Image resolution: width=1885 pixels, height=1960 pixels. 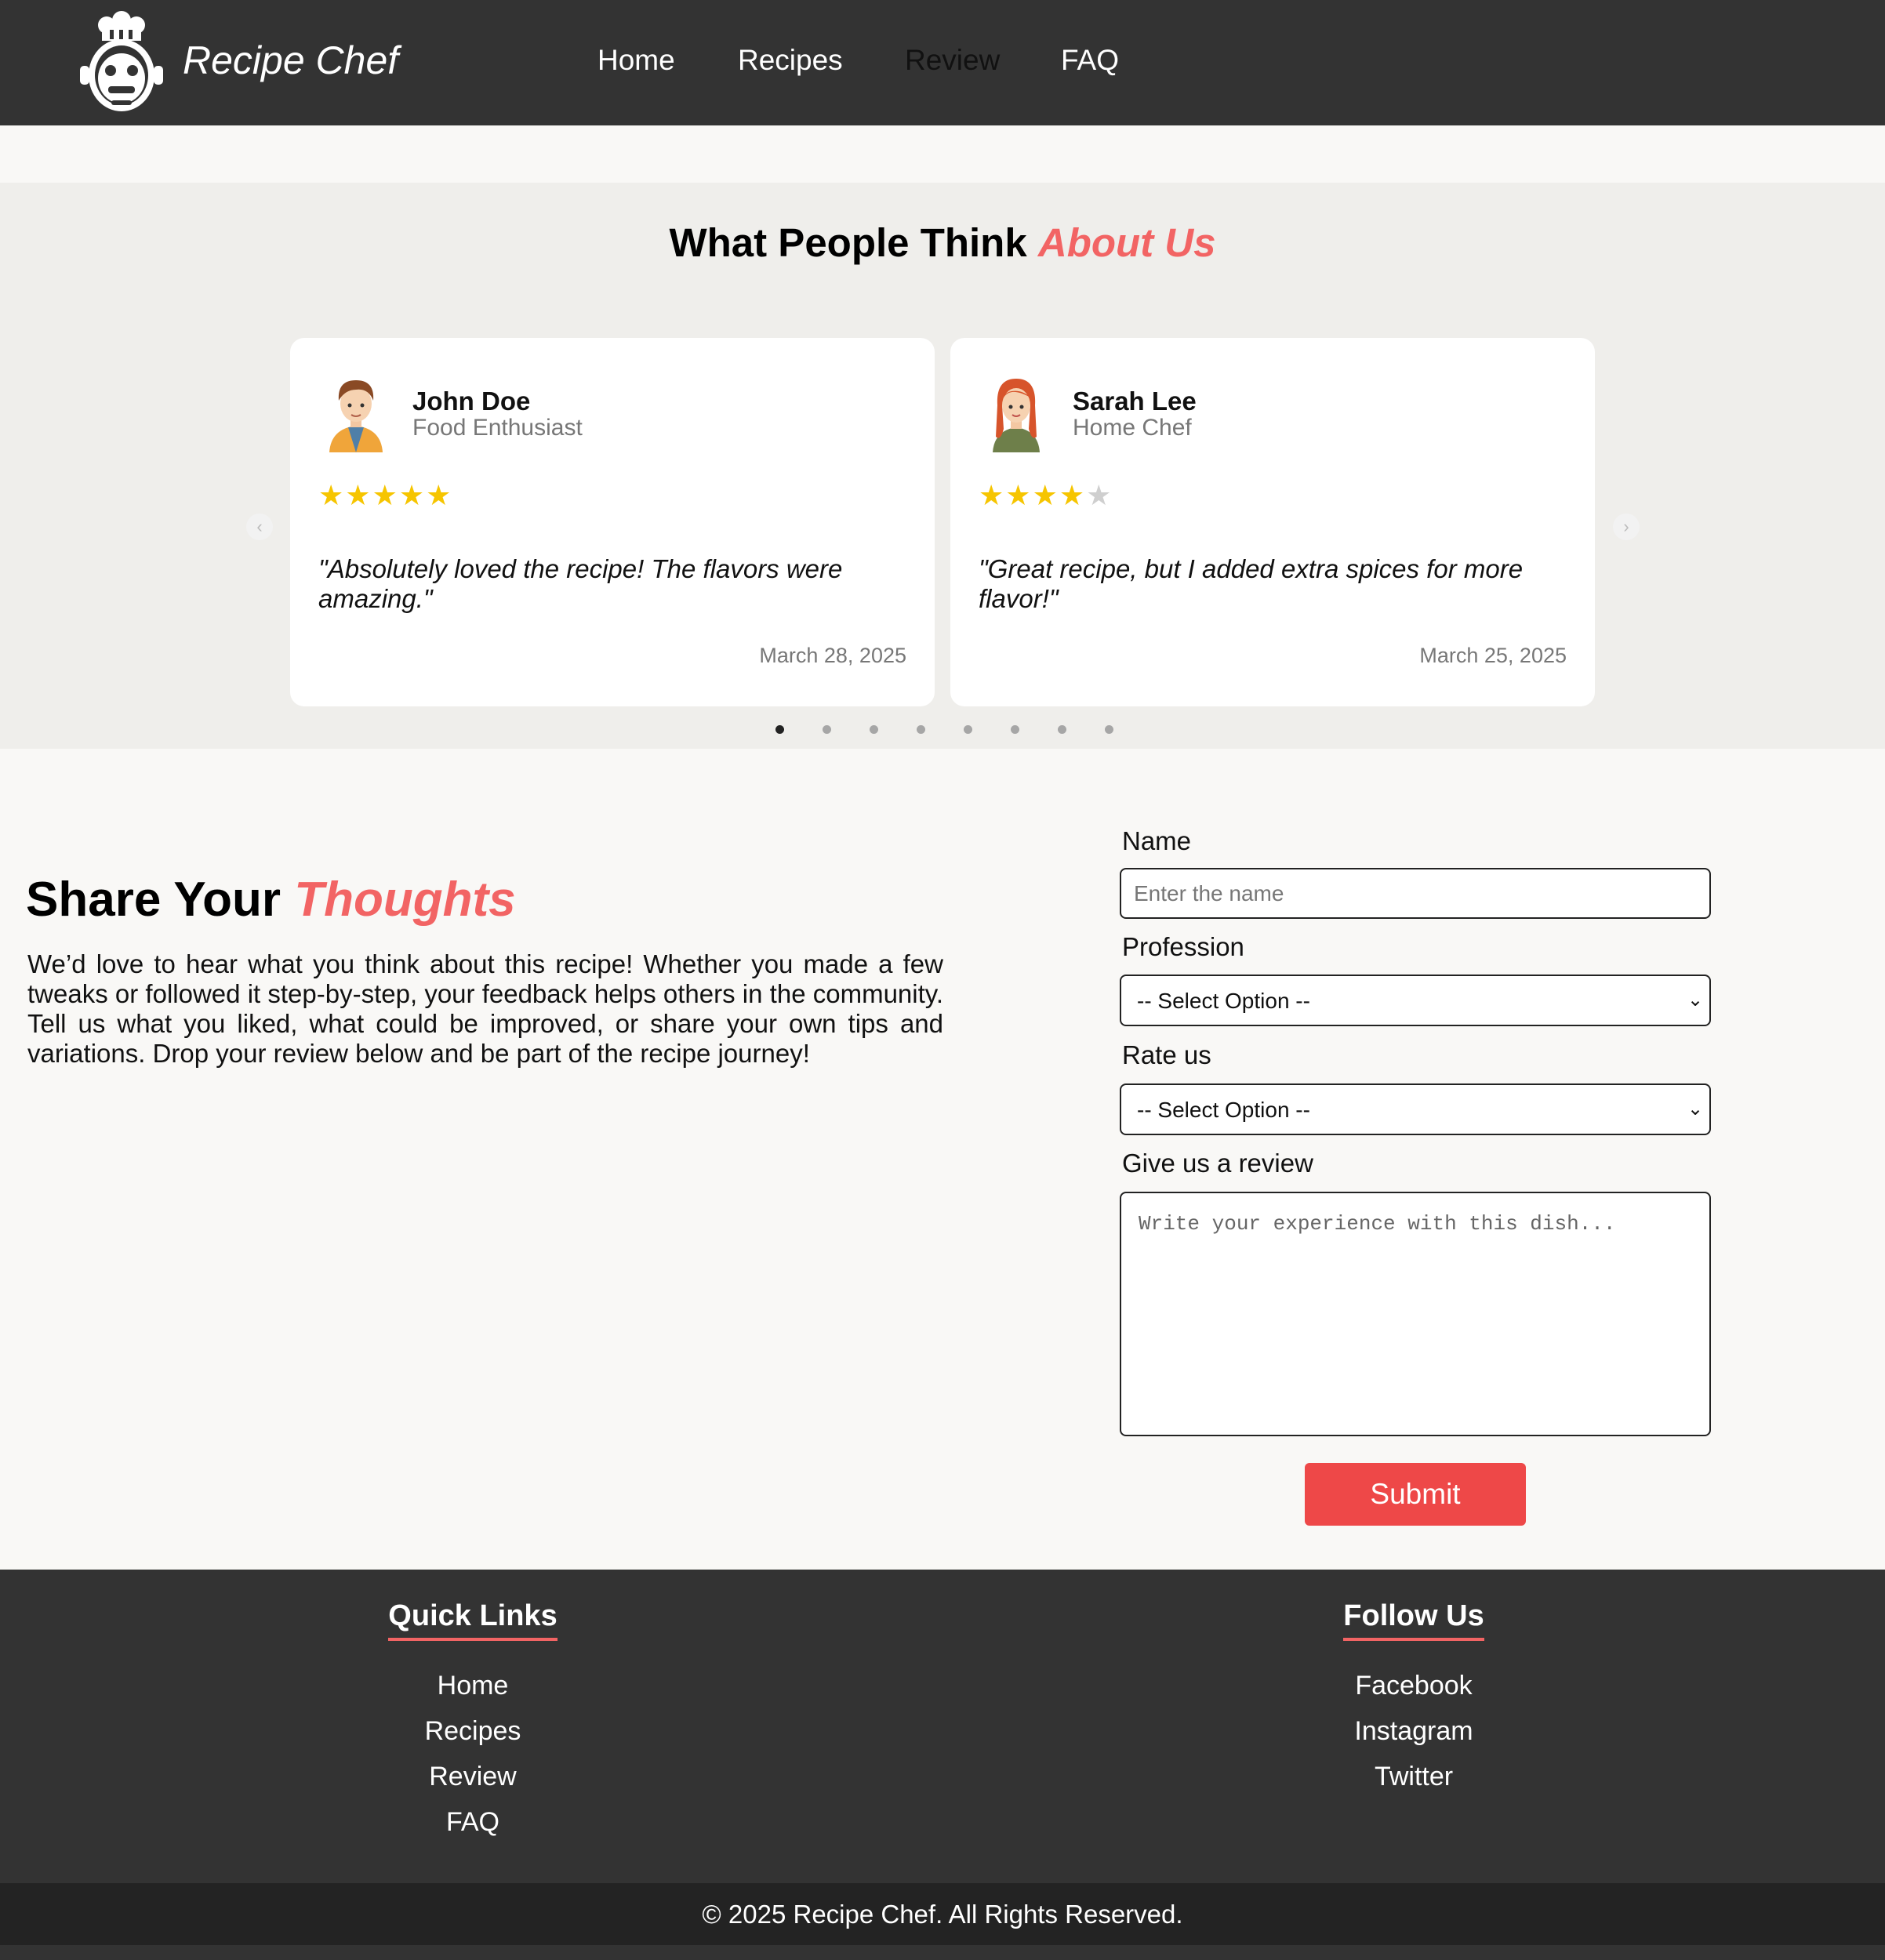 What do you see at coordinates (290, 61) in the screenshot?
I see `brand-name: Recipe Chef` at bounding box center [290, 61].